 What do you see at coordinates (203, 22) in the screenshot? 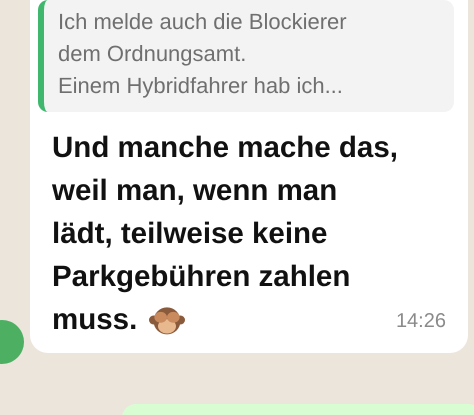
I see `quoted-text: Ich melde auch die Blockierer` at bounding box center [203, 22].